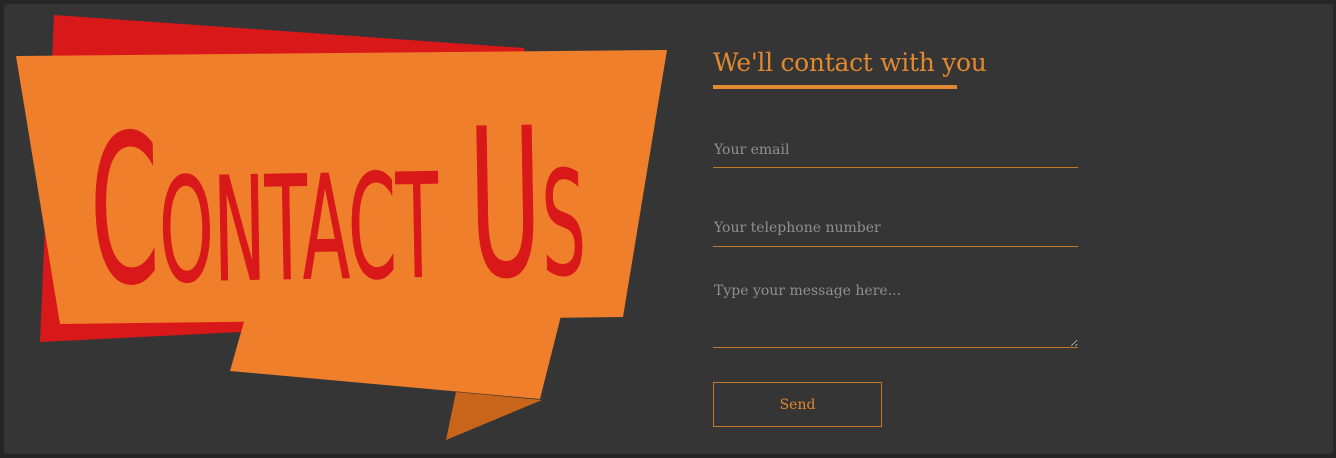 This screenshot has height=458, width=1336. What do you see at coordinates (797, 404) in the screenshot?
I see `send-button: Send` at bounding box center [797, 404].